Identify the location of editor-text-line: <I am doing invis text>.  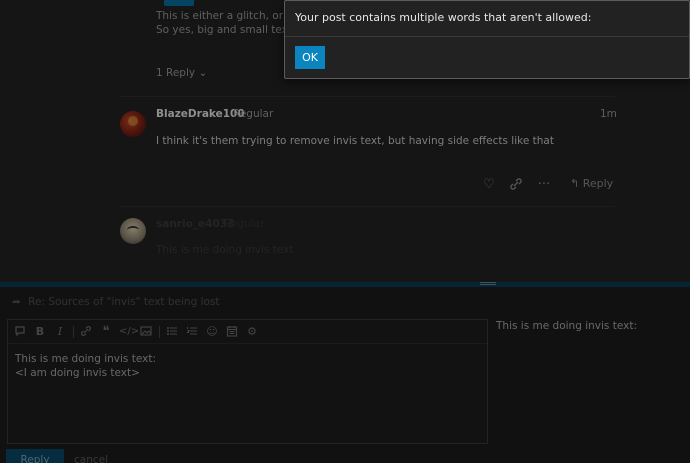
(77, 373).